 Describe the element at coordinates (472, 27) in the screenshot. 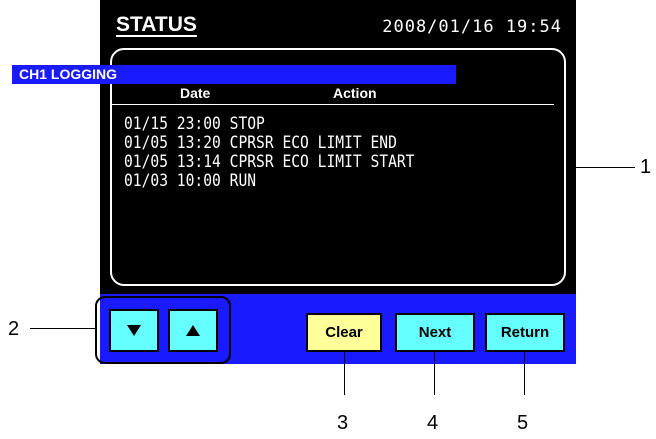

I see `datetime-display: 2008/01/16 19:54` at that location.